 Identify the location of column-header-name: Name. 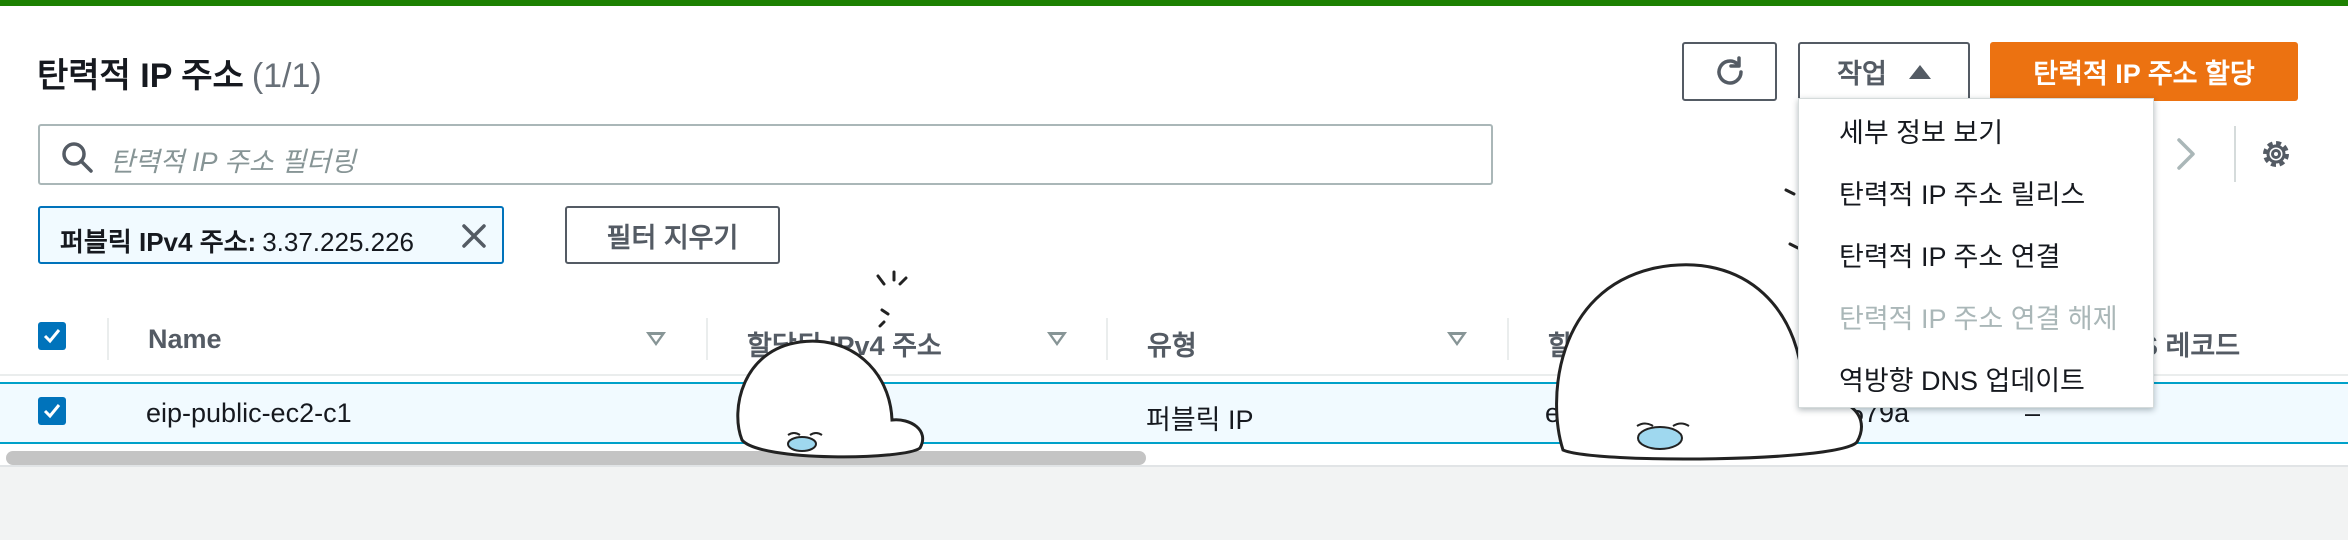
(185, 339).